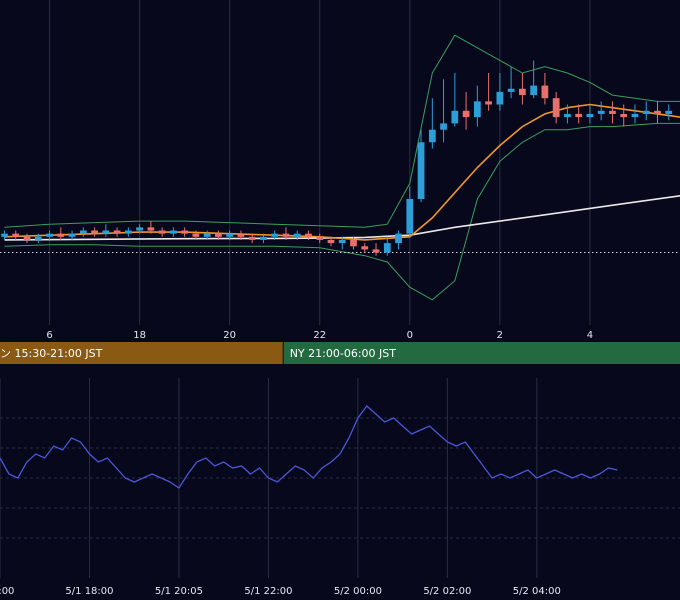 This screenshot has height=600, width=680. Describe the element at coordinates (49, 335) in the screenshot. I see `price-x-tick-label: 6` at that location.